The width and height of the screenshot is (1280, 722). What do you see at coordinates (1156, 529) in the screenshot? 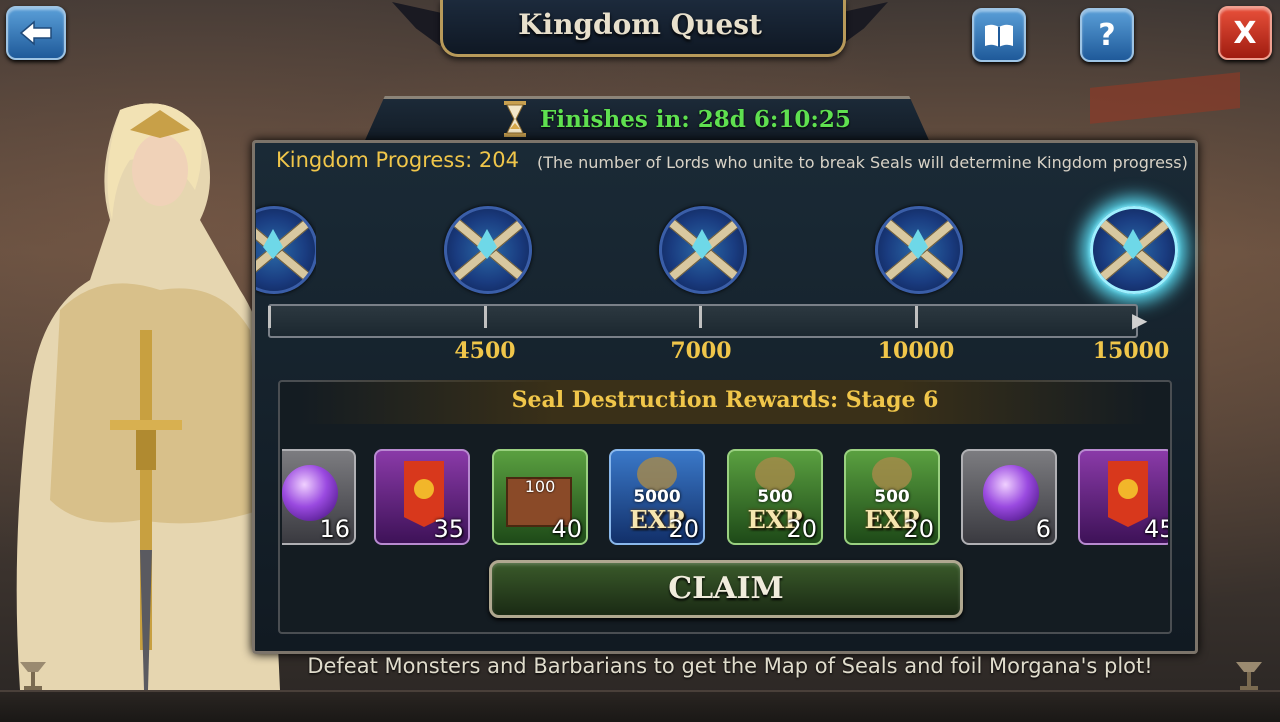
I see `reward-qty: 45` at bounding box center [1156, 529].